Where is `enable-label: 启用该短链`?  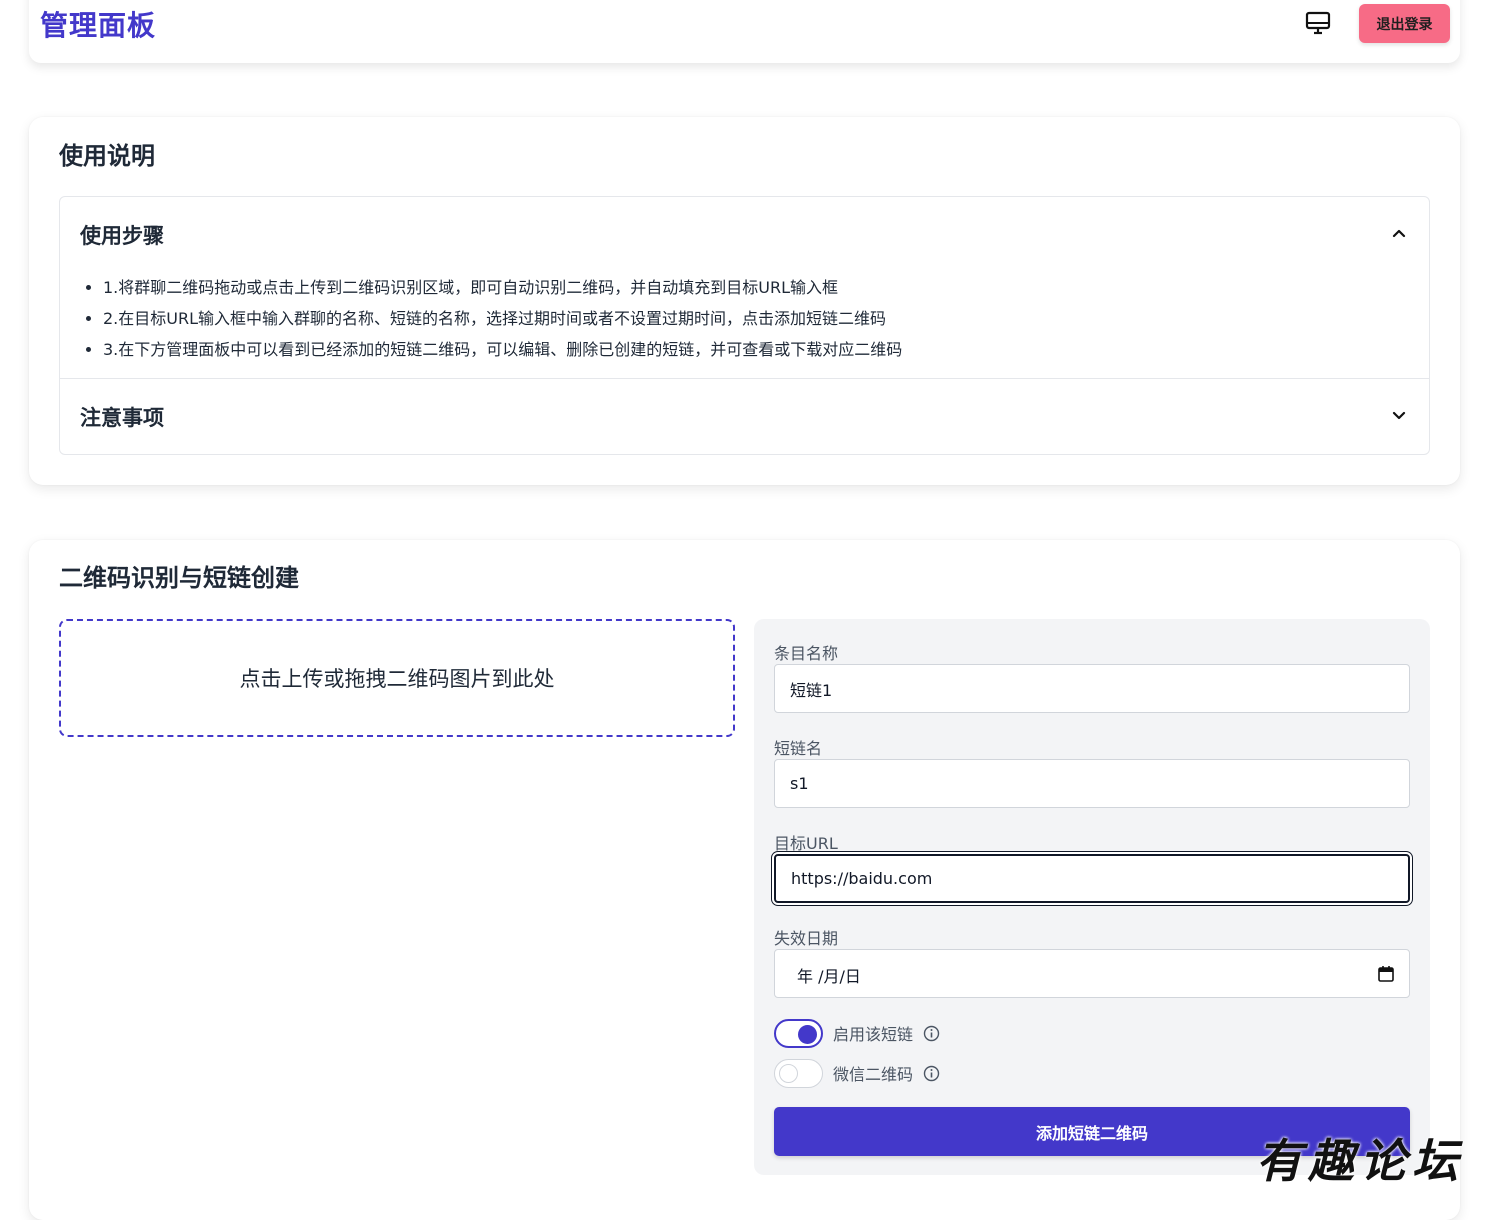
enable-label: 启用该短链 is located at coordinates (873, 1034).